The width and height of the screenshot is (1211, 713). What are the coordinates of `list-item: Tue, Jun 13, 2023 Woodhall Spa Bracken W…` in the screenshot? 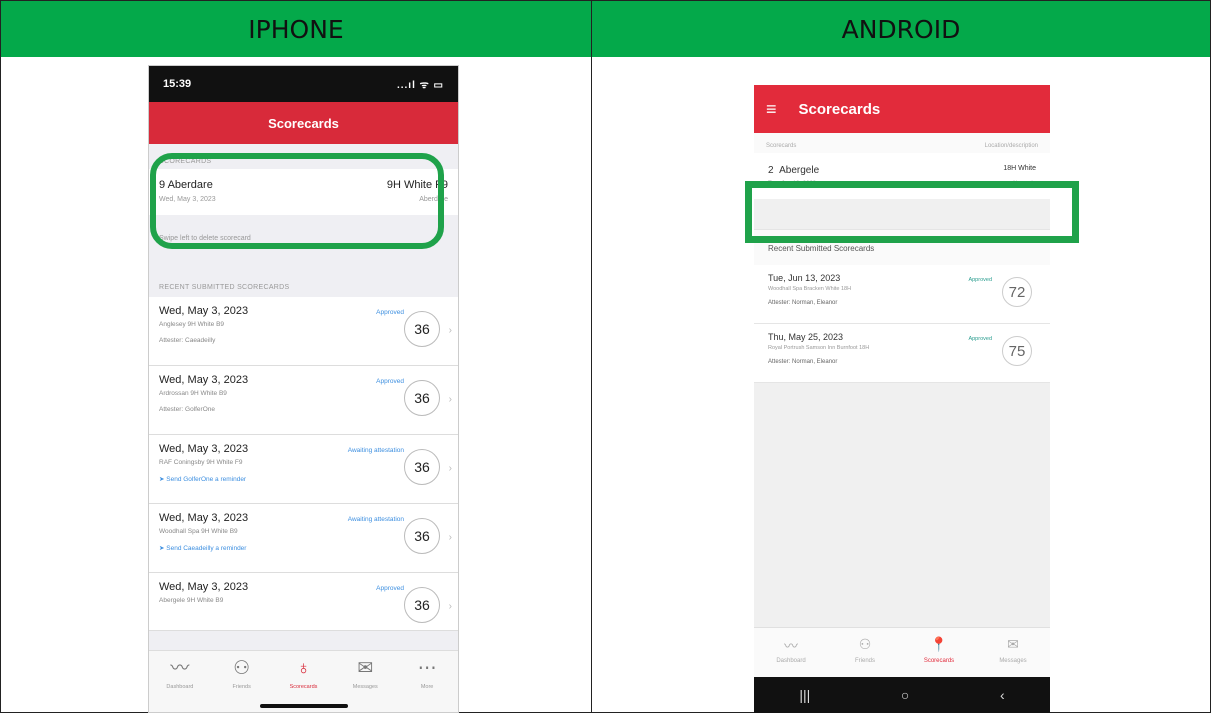 It's located at (902, 294).